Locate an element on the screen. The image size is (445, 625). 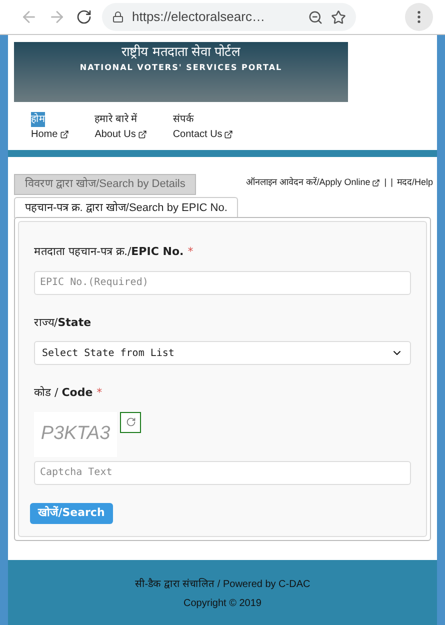
field-label: राज्य/State is located at coordinates (63, 322).